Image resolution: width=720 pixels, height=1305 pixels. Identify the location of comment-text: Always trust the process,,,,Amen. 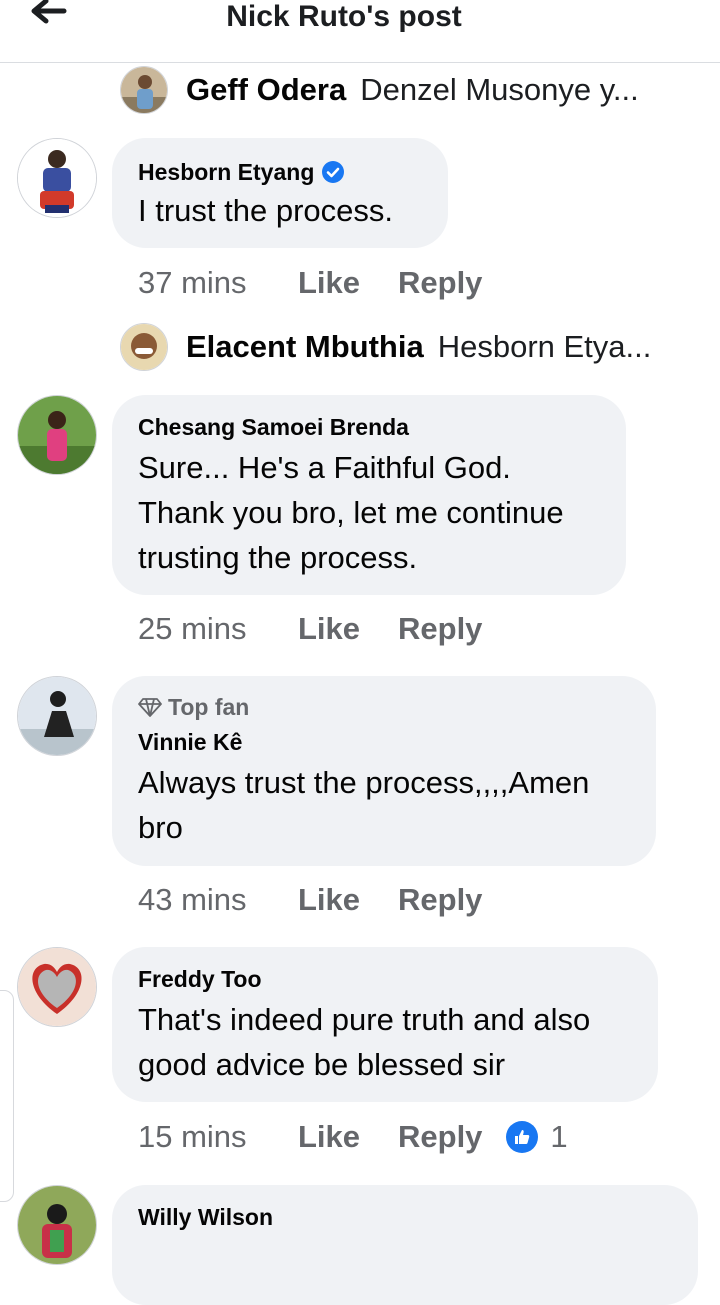
(364, 782).